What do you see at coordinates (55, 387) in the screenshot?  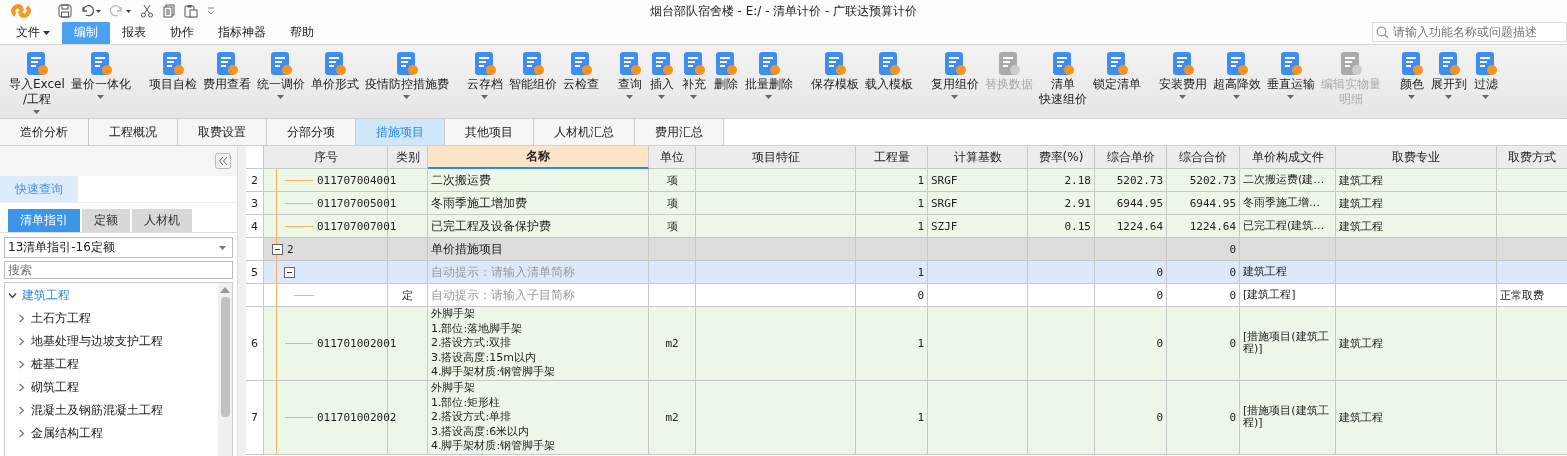 I see `tree-item: 砌筑工程` at bounding box center [55, 387].